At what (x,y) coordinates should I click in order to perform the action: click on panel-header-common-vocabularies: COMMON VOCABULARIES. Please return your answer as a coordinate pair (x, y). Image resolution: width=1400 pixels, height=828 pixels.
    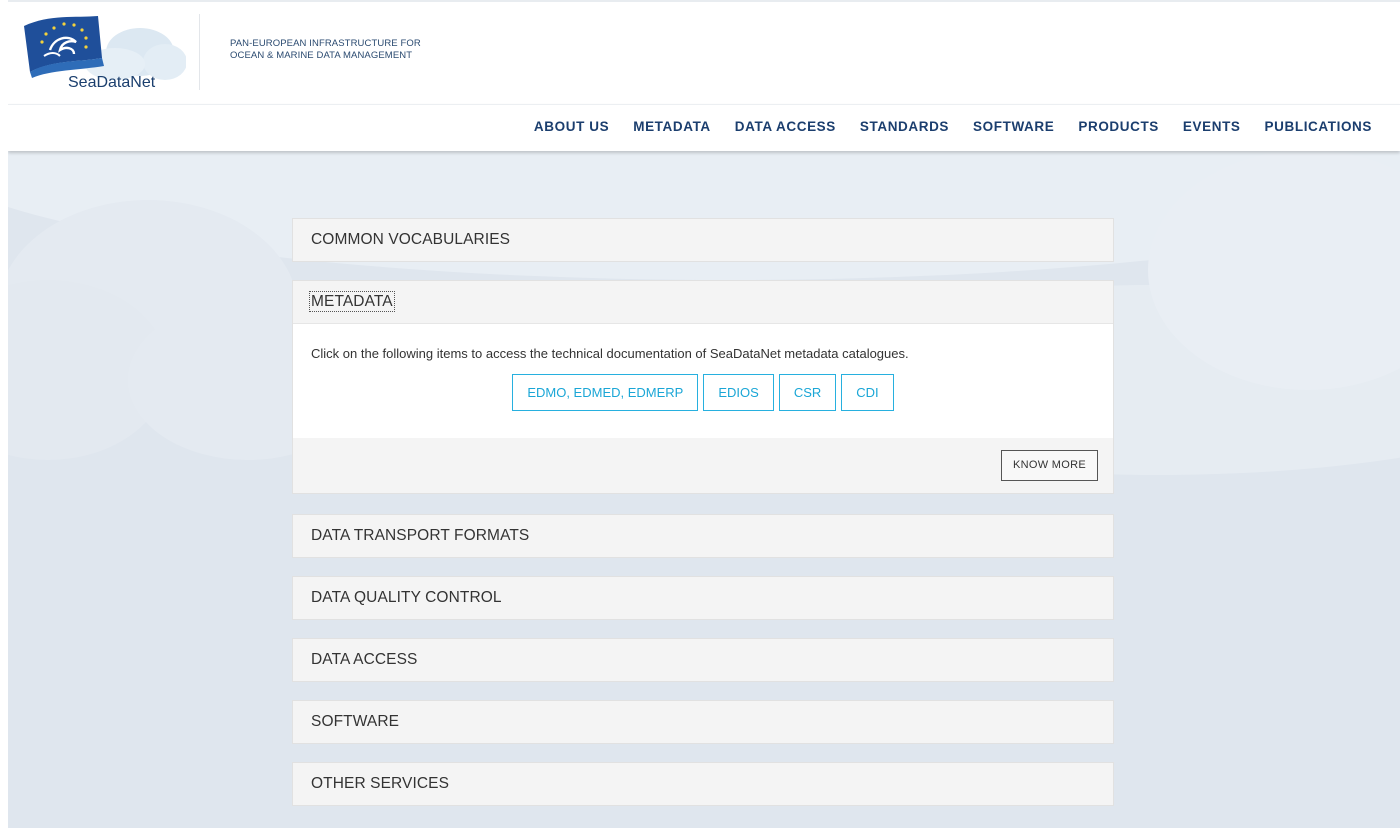
    Looking at the image, I should click on (703, 240).